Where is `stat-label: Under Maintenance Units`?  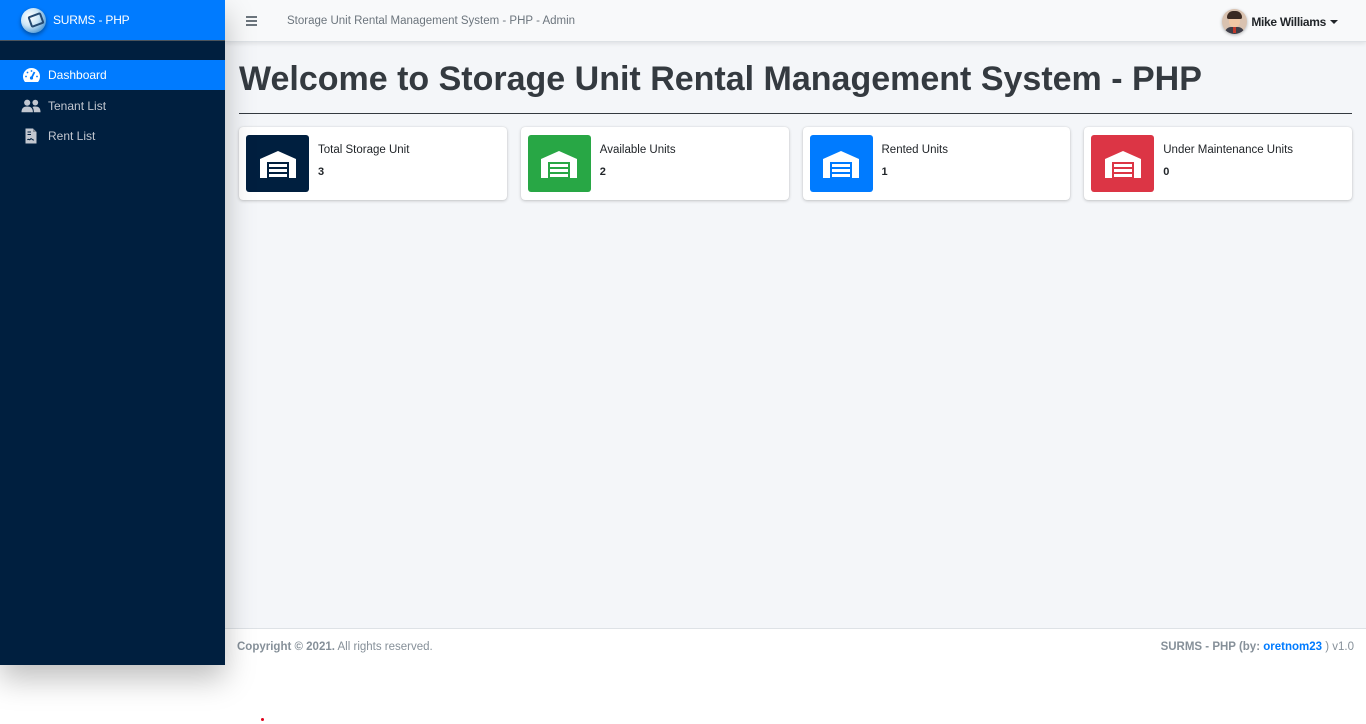
stat-label: Under Maintenance Units is located at coordinates (1228, 150).